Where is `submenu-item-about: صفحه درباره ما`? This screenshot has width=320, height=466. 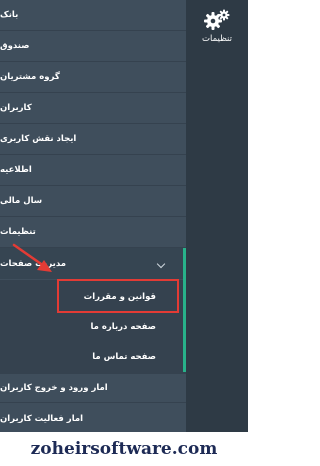 submenu-item-about: صفحه درباره ما is located at coordinates (93, 327).